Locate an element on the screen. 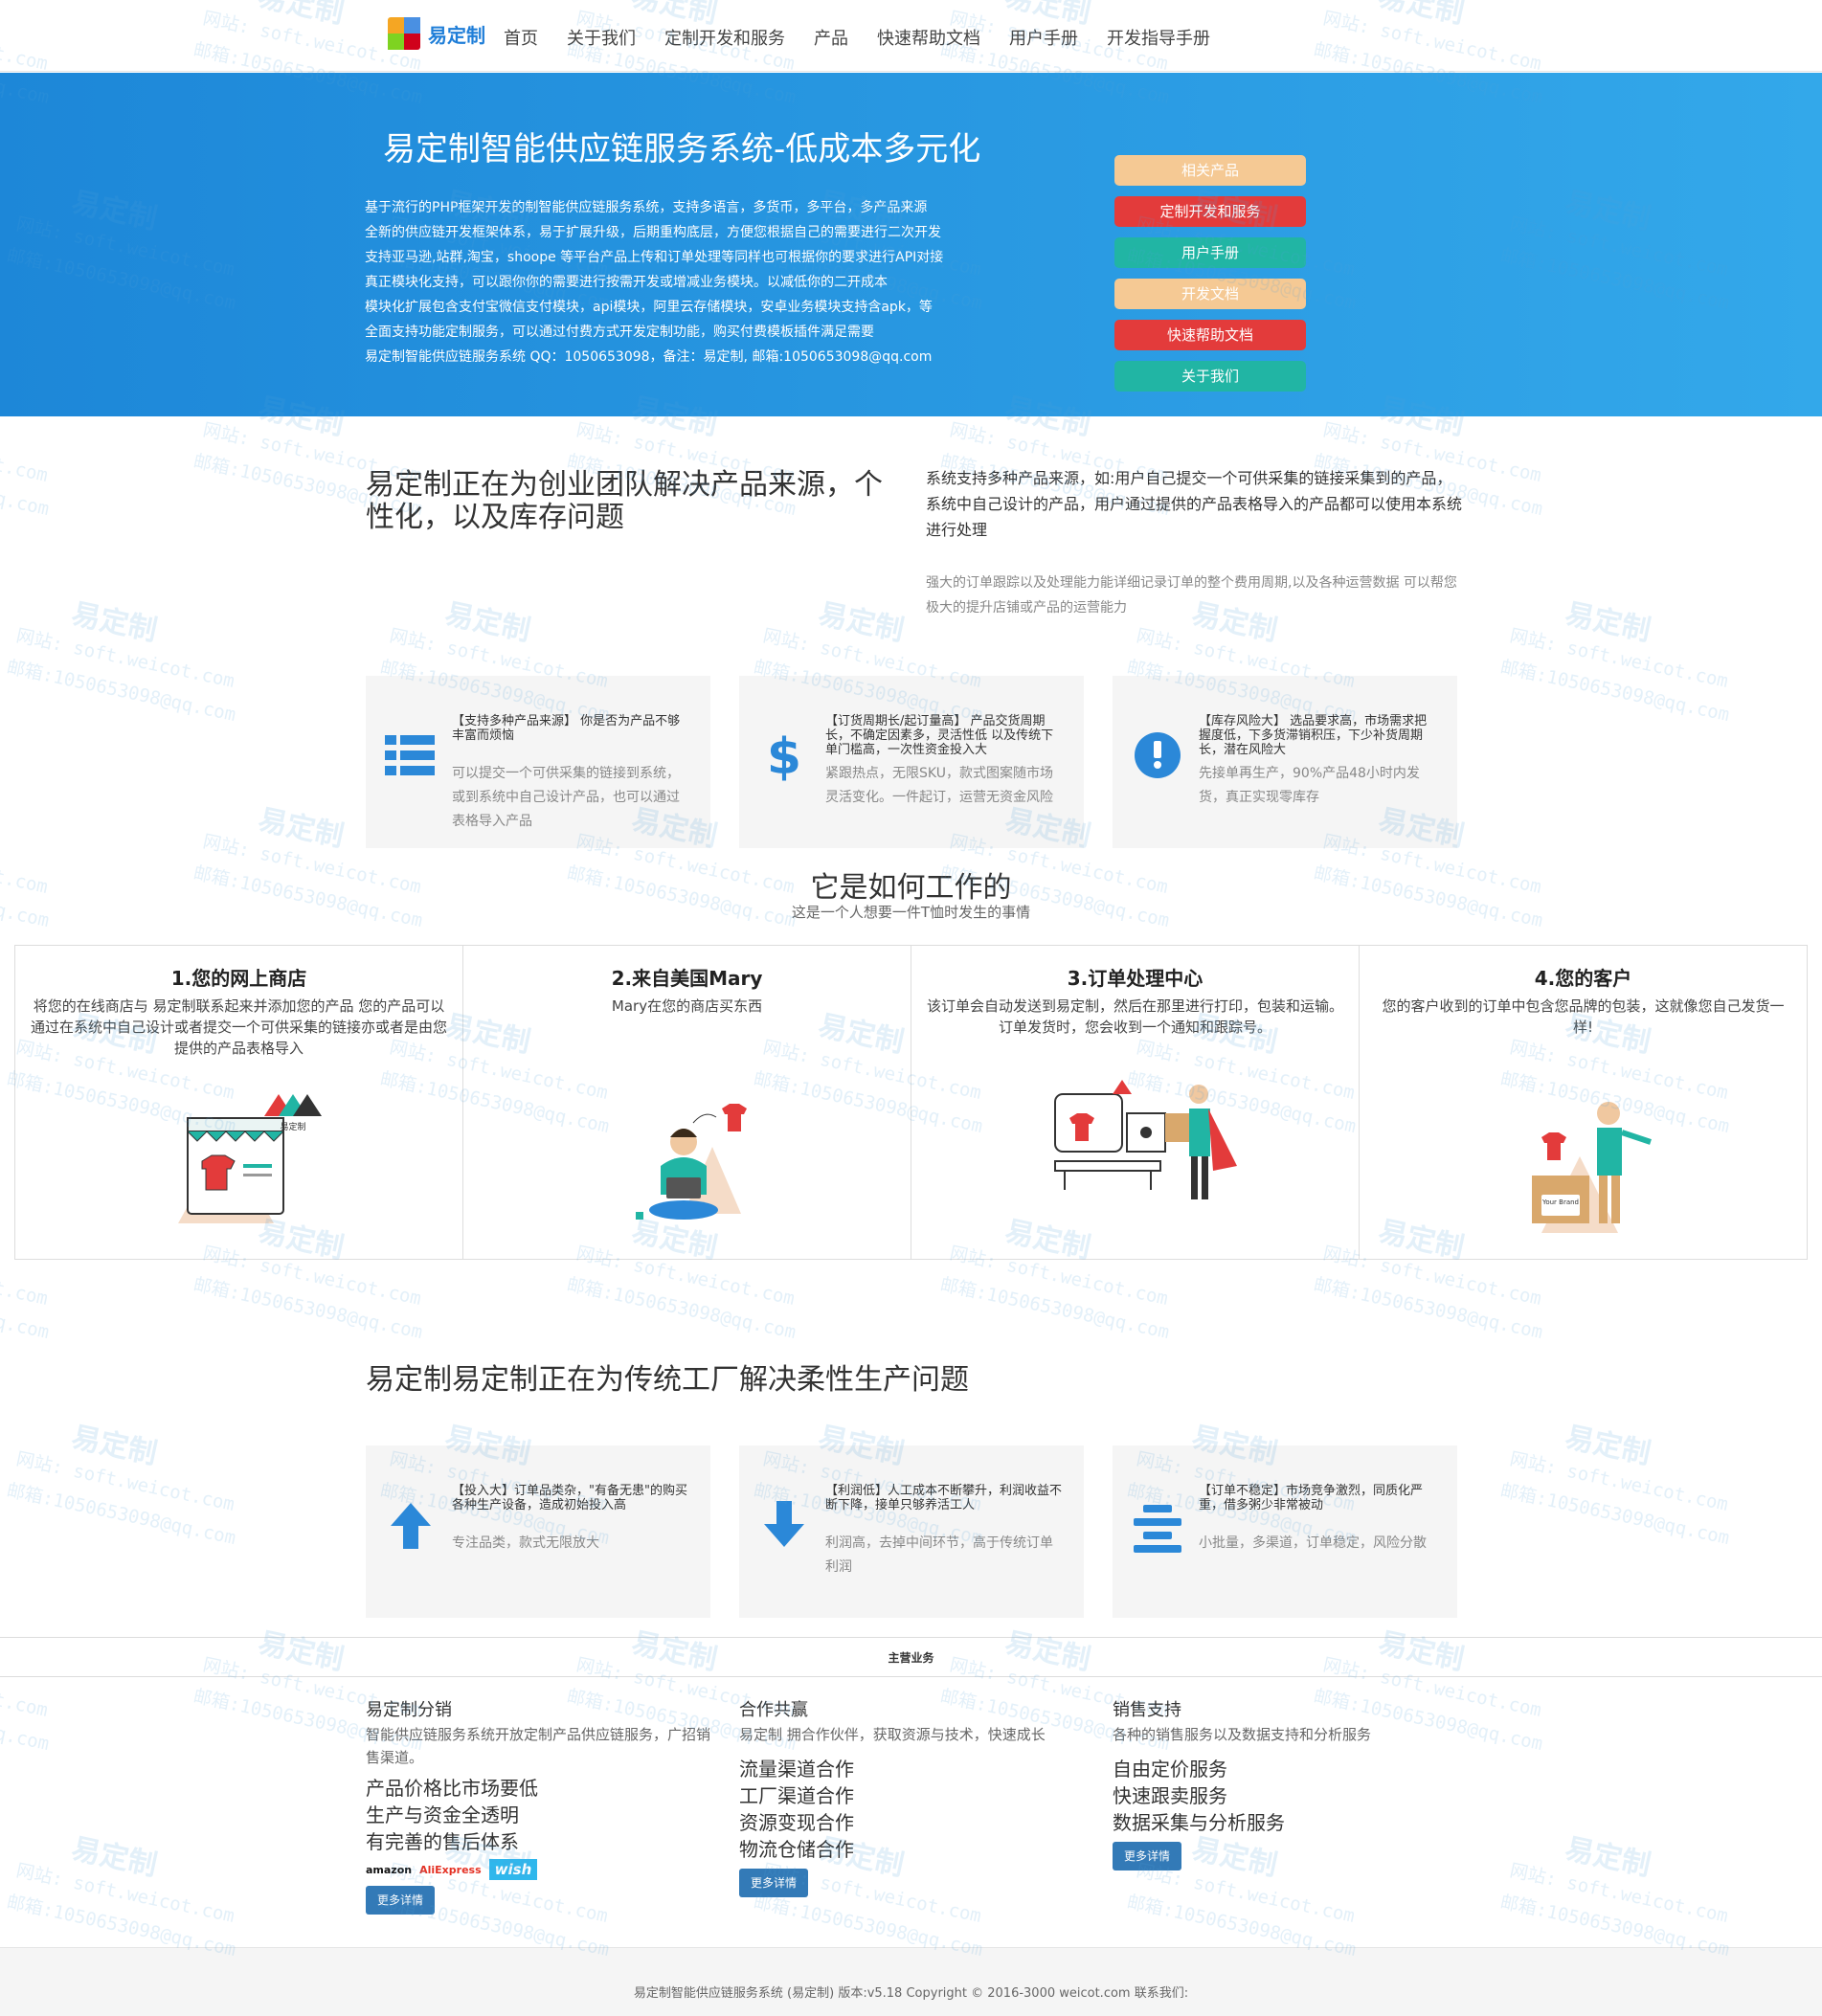  user-manual-button: 用户手册 is located at coordinates (1210, 253).